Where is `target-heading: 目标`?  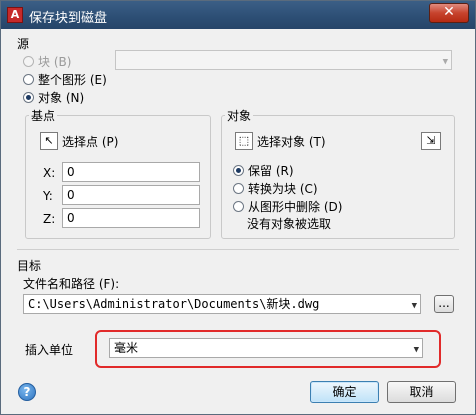
target-heading: 目标 is located at coordinates (29, 266).